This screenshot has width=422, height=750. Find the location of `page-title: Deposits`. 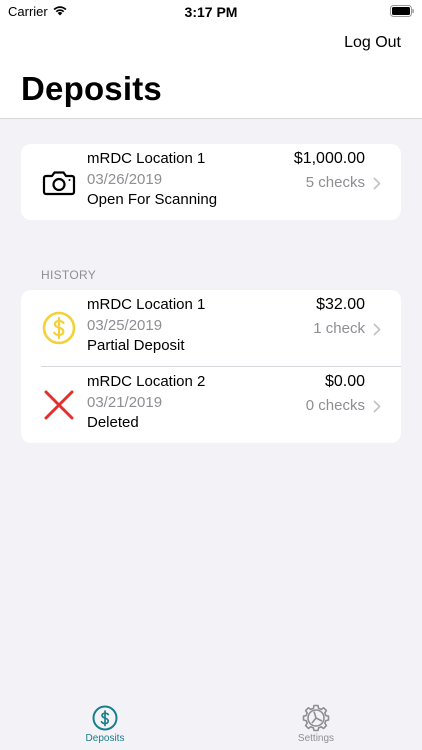

page-title: Deposits is located at coordinates (91, 88).